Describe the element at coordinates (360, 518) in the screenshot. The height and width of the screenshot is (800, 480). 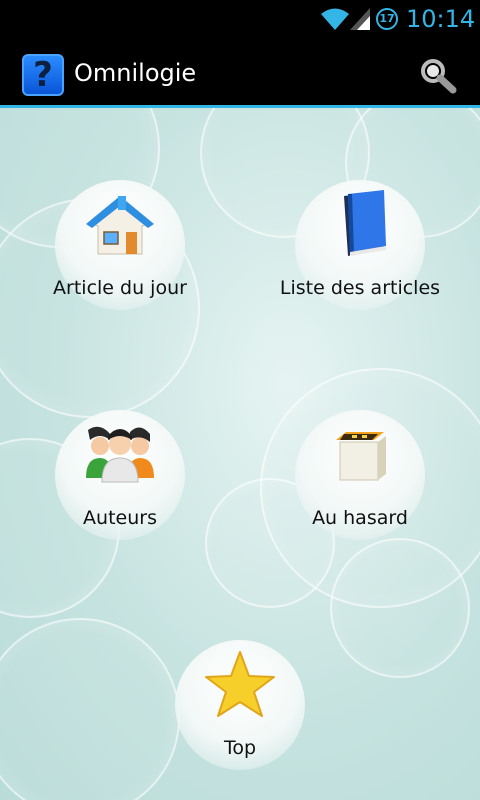
I see `menu-item-label: Au hasard` at that location.